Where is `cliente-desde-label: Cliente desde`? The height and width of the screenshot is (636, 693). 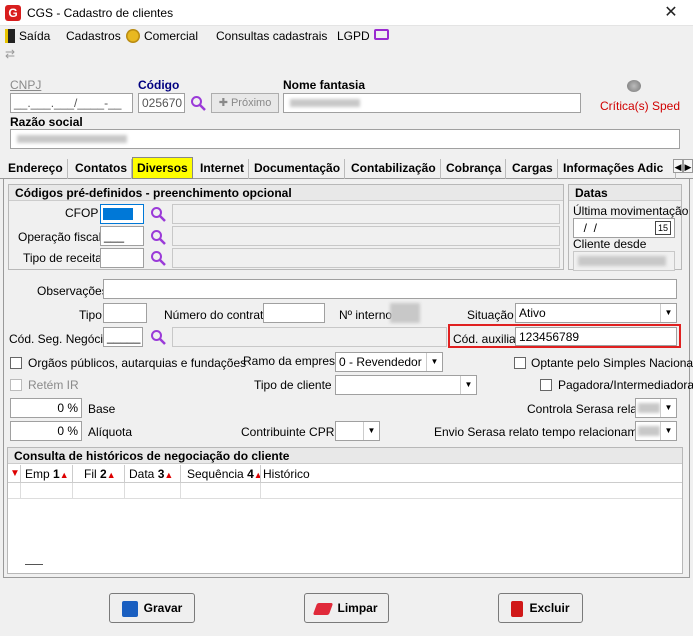 cliente-desde-label: Cliente desde is located at coordinates (610, 244).